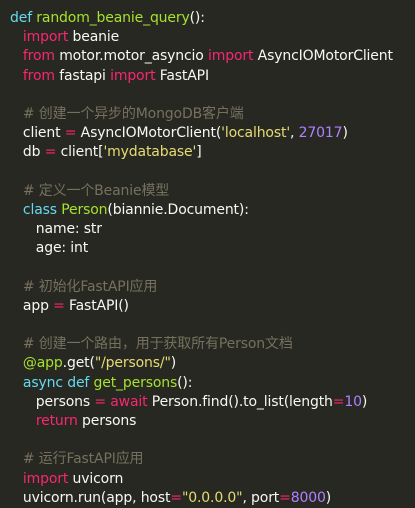 This screenshot has width=415, height=508. Describe the element at coordinates (182, 75) in the screenshot. I see `code-token: FastAPI` at that location.